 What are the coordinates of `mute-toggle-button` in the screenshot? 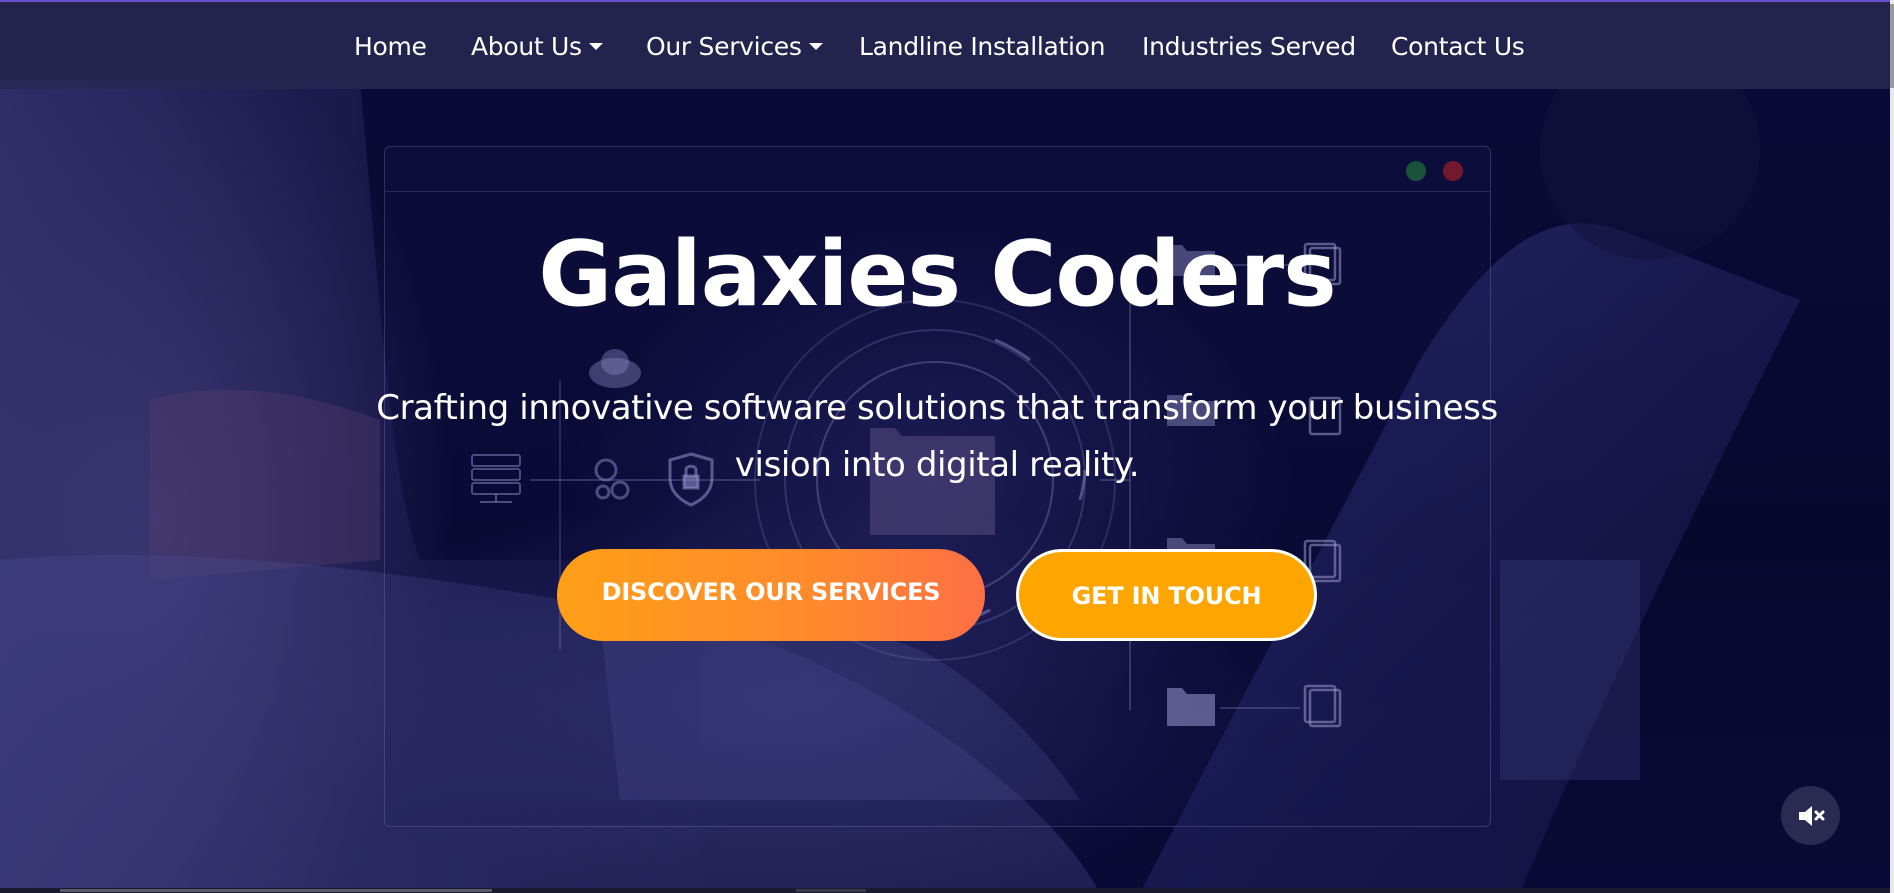 It's located at (1810, 815).